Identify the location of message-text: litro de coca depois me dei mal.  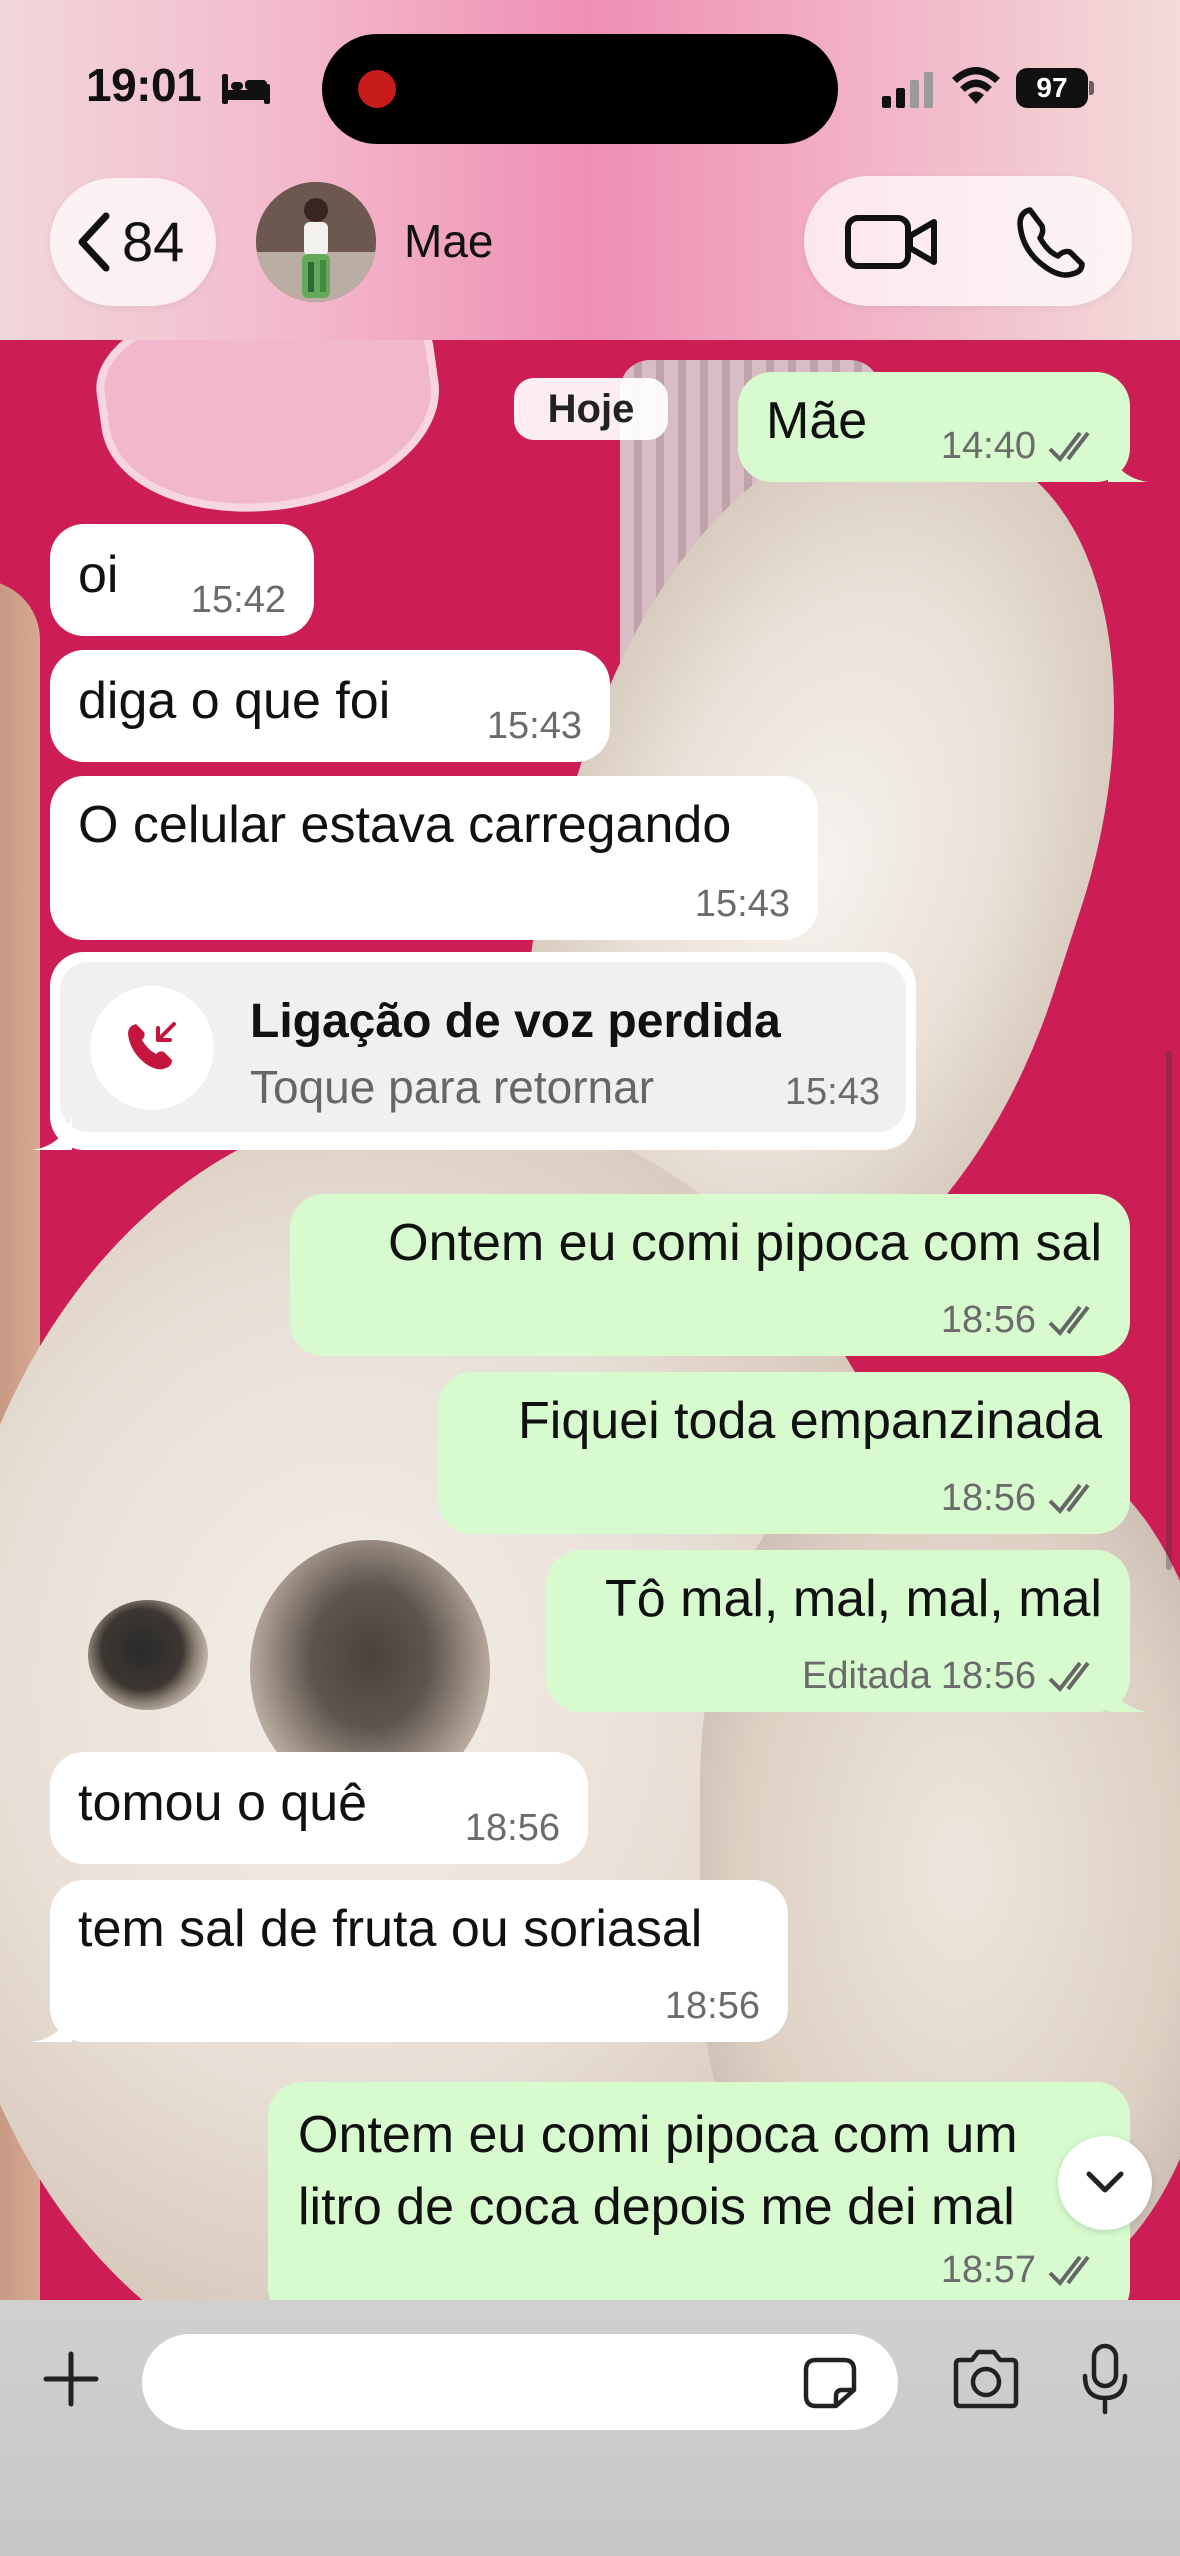
(656, 2207).